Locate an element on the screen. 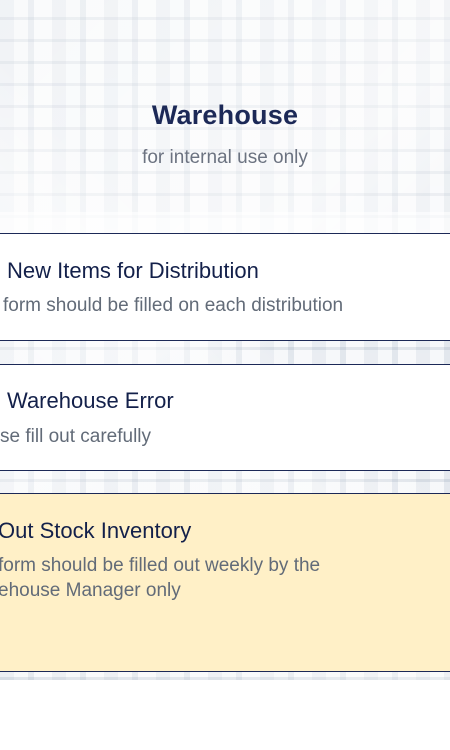 The image size is (450, 750). card-title: Warehouse Error is located at coordinates (90, 400).